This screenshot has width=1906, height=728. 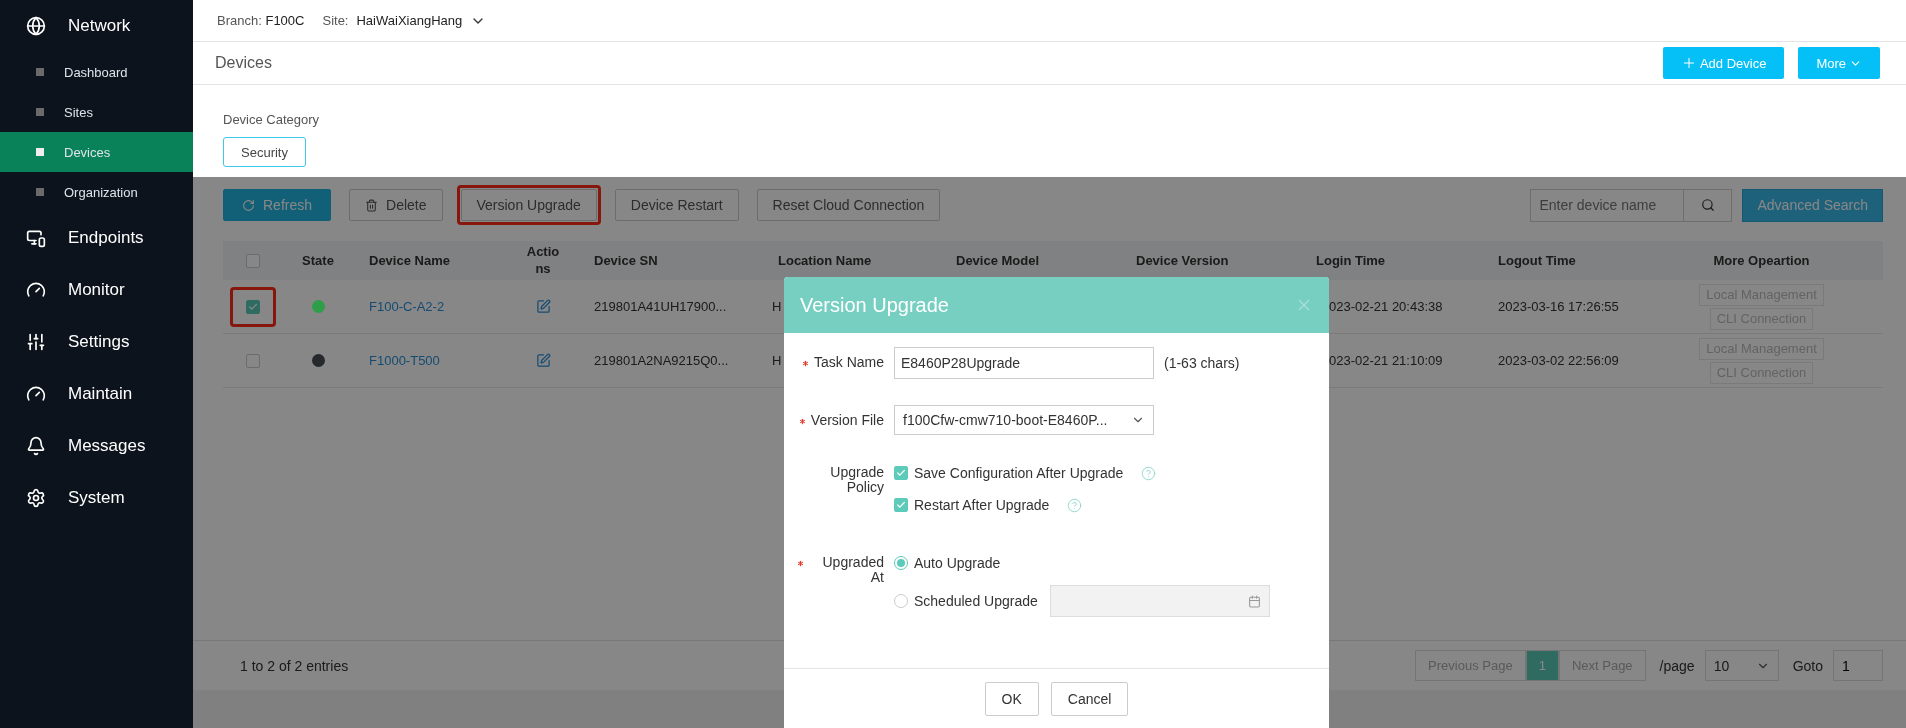 What do you see at coordinates (528, 205) in the screenshot?
I see `toolbar-button: Version Upgrade` at bounding box center [528, 205].